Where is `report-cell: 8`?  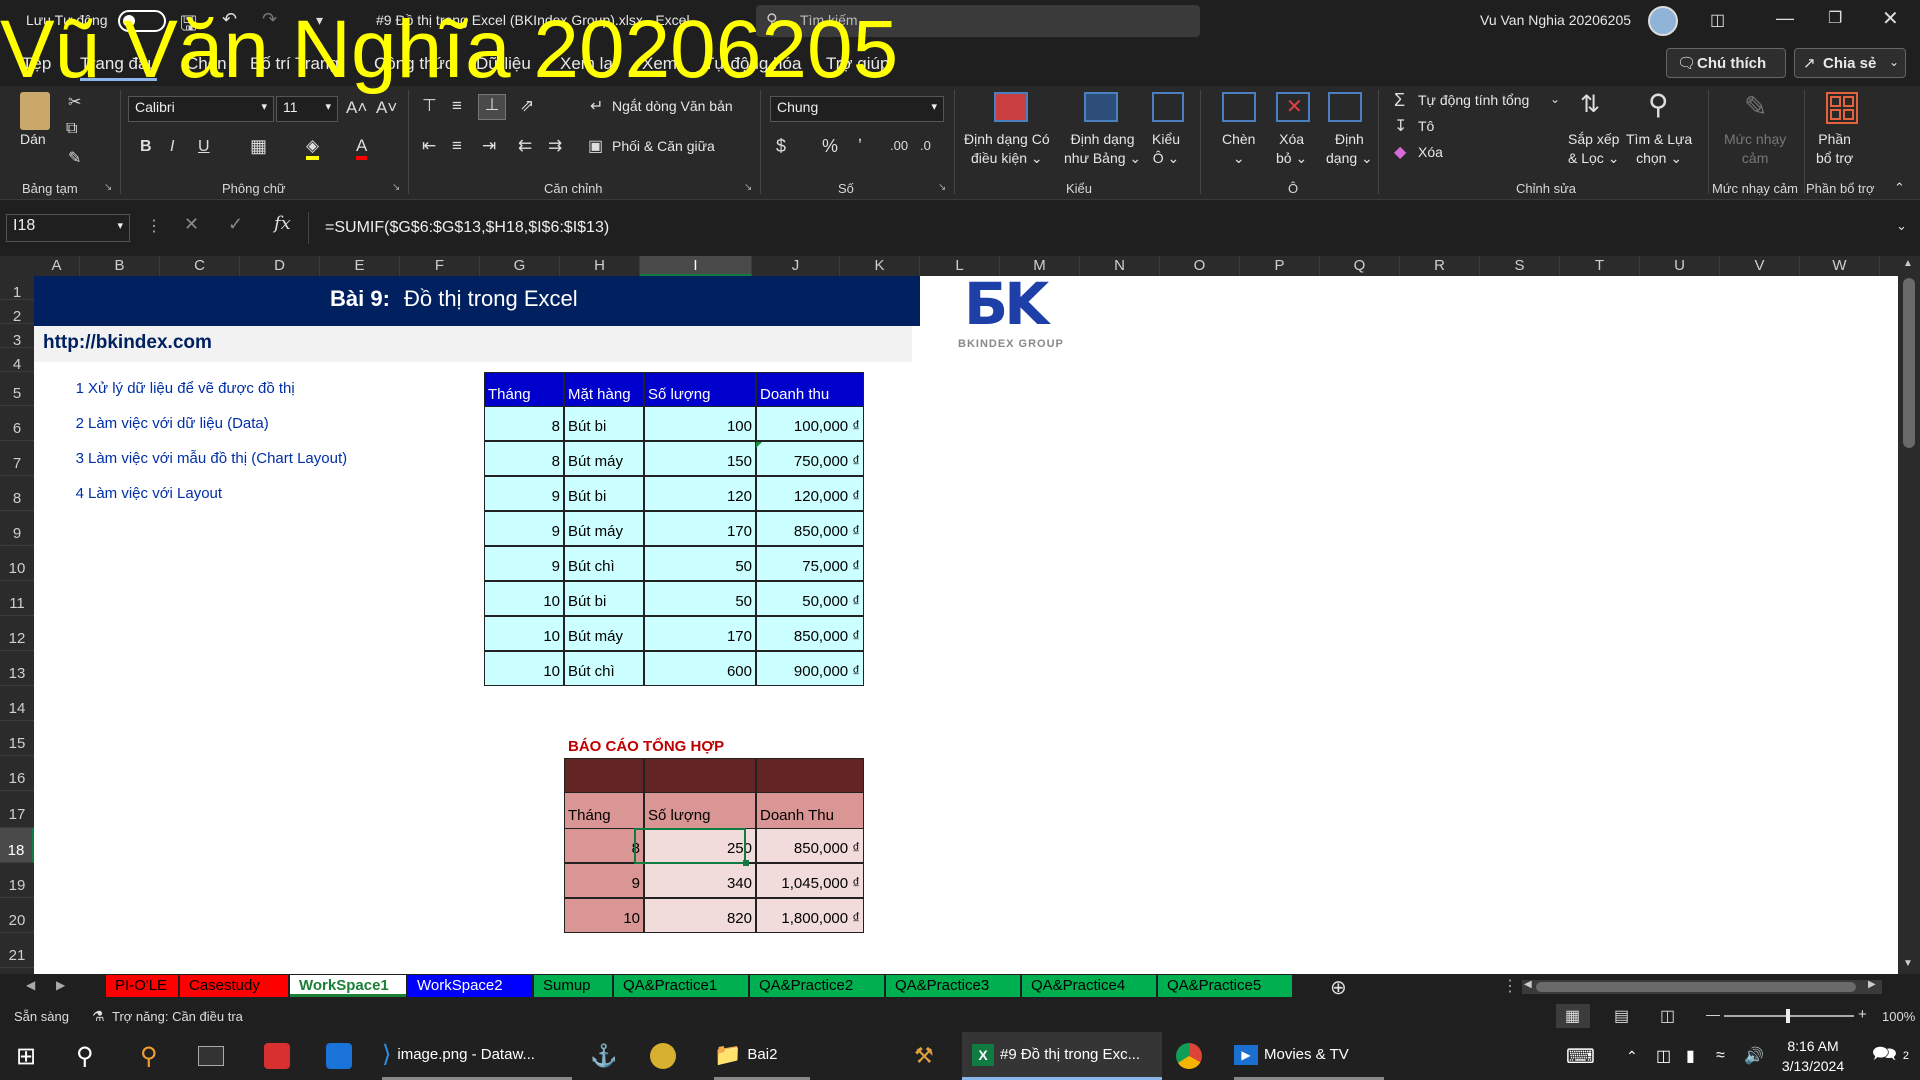 report-cell: 8 is located at coordinates (604, 845).